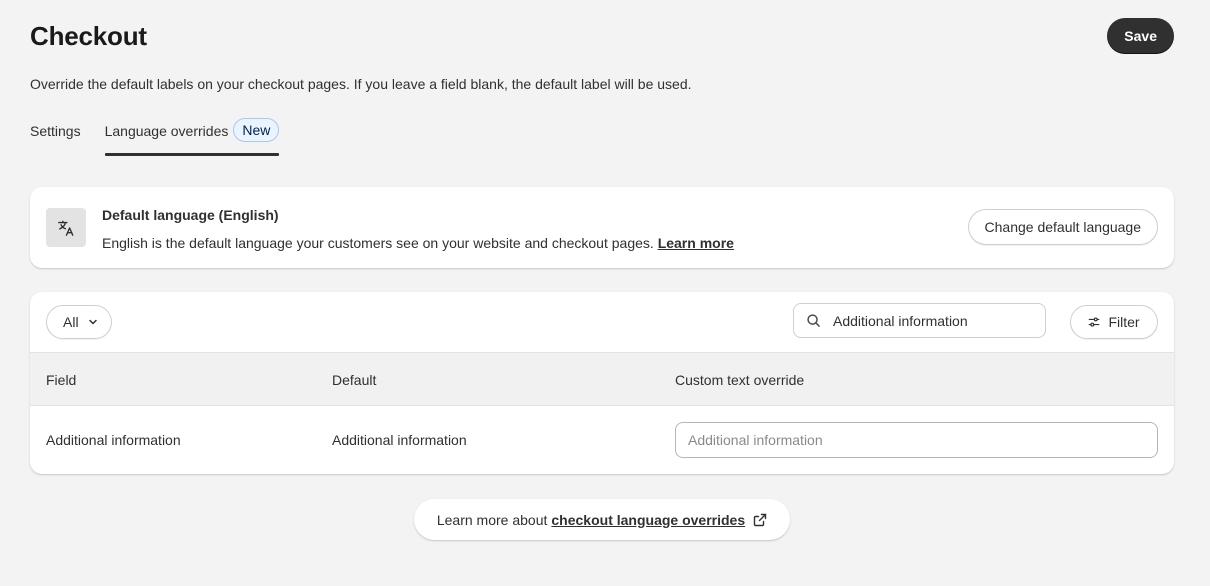 The height and width of the screenshot is (586, 1210). I want to click on learn-more-link: Learn more, so click(696, 243).